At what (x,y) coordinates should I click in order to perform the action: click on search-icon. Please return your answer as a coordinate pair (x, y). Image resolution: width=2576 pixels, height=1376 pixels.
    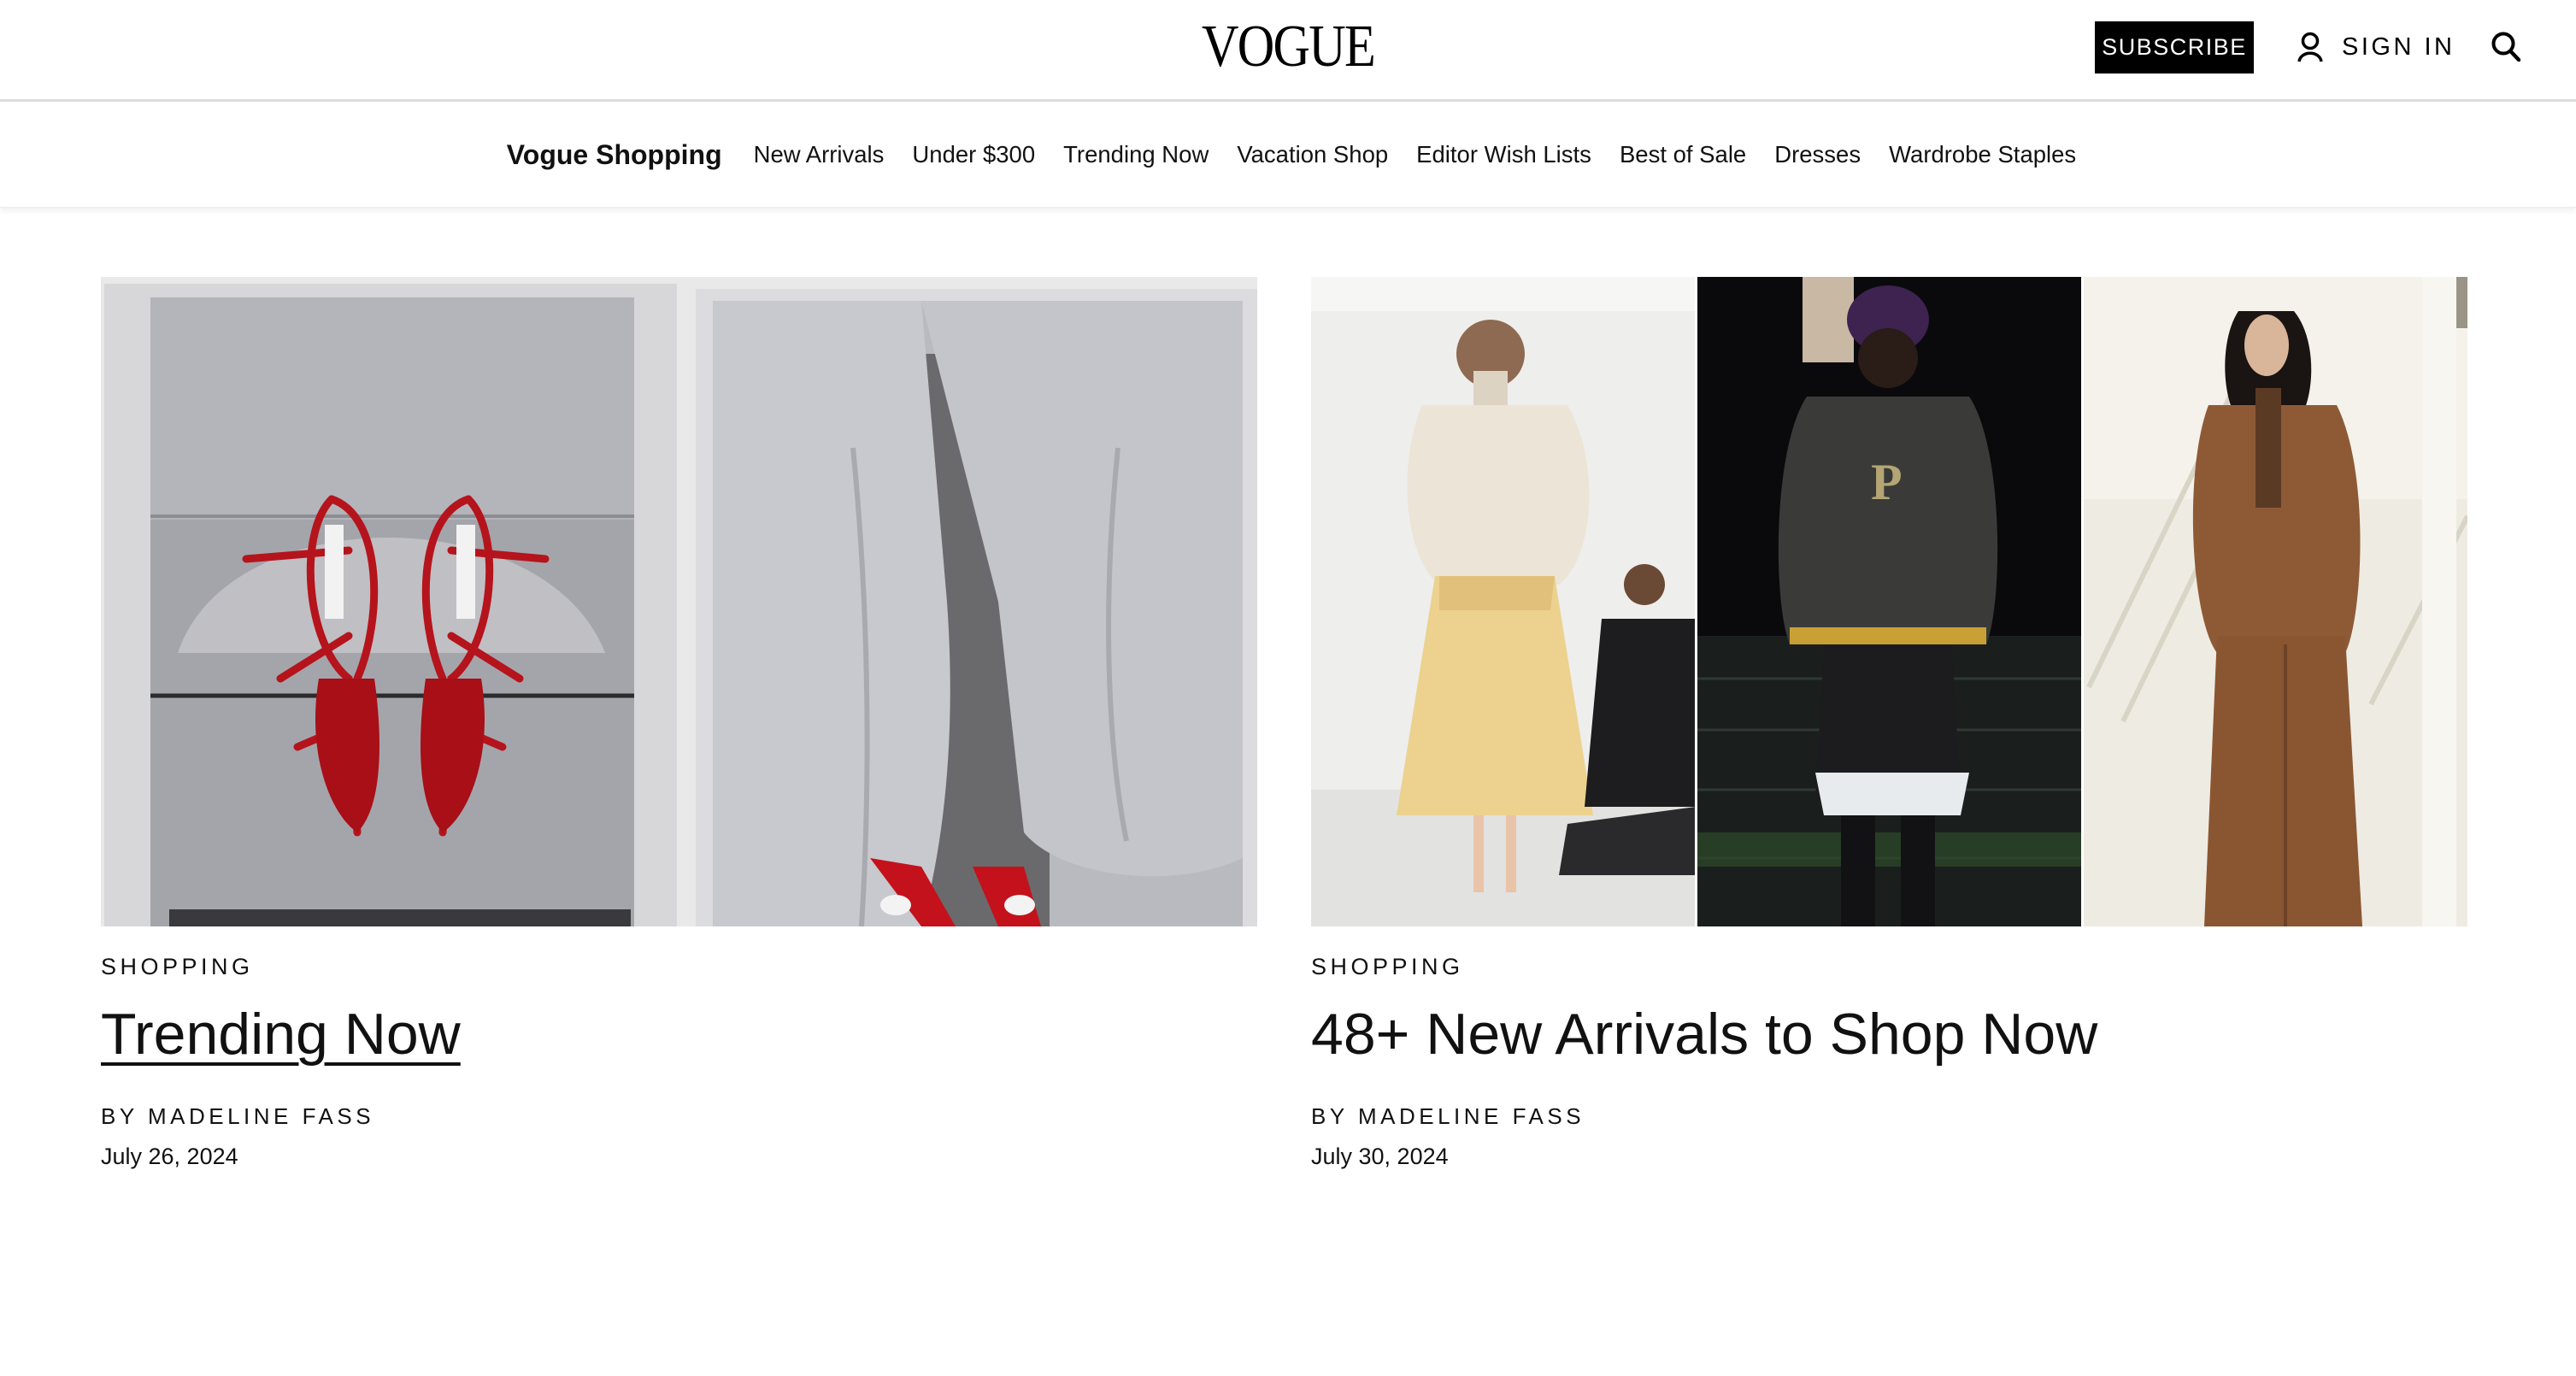
    Looking at the image, I should click on (2506, 47).